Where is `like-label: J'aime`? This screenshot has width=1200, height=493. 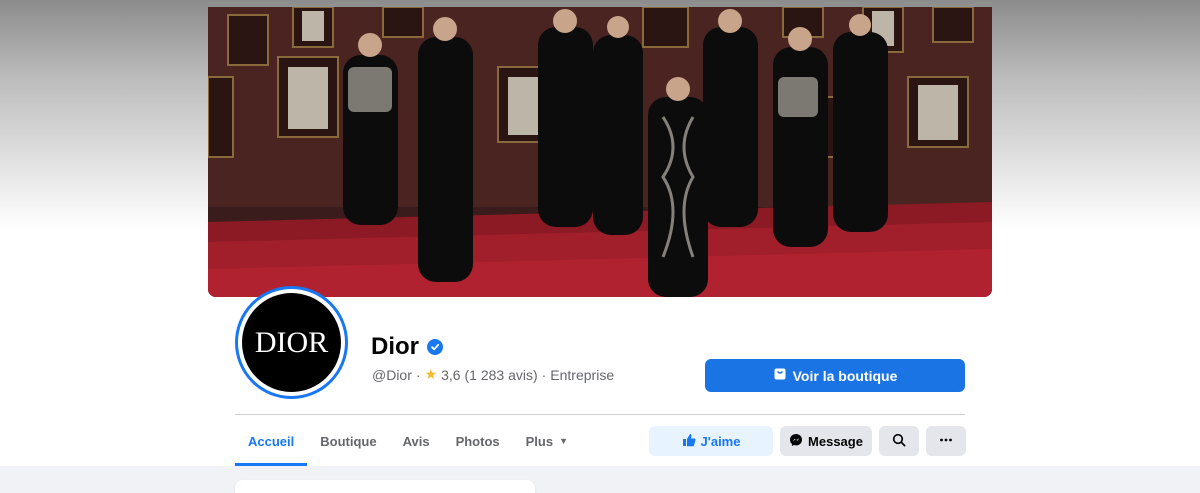
like-label: J'aime is located at coordinates (720, 441).